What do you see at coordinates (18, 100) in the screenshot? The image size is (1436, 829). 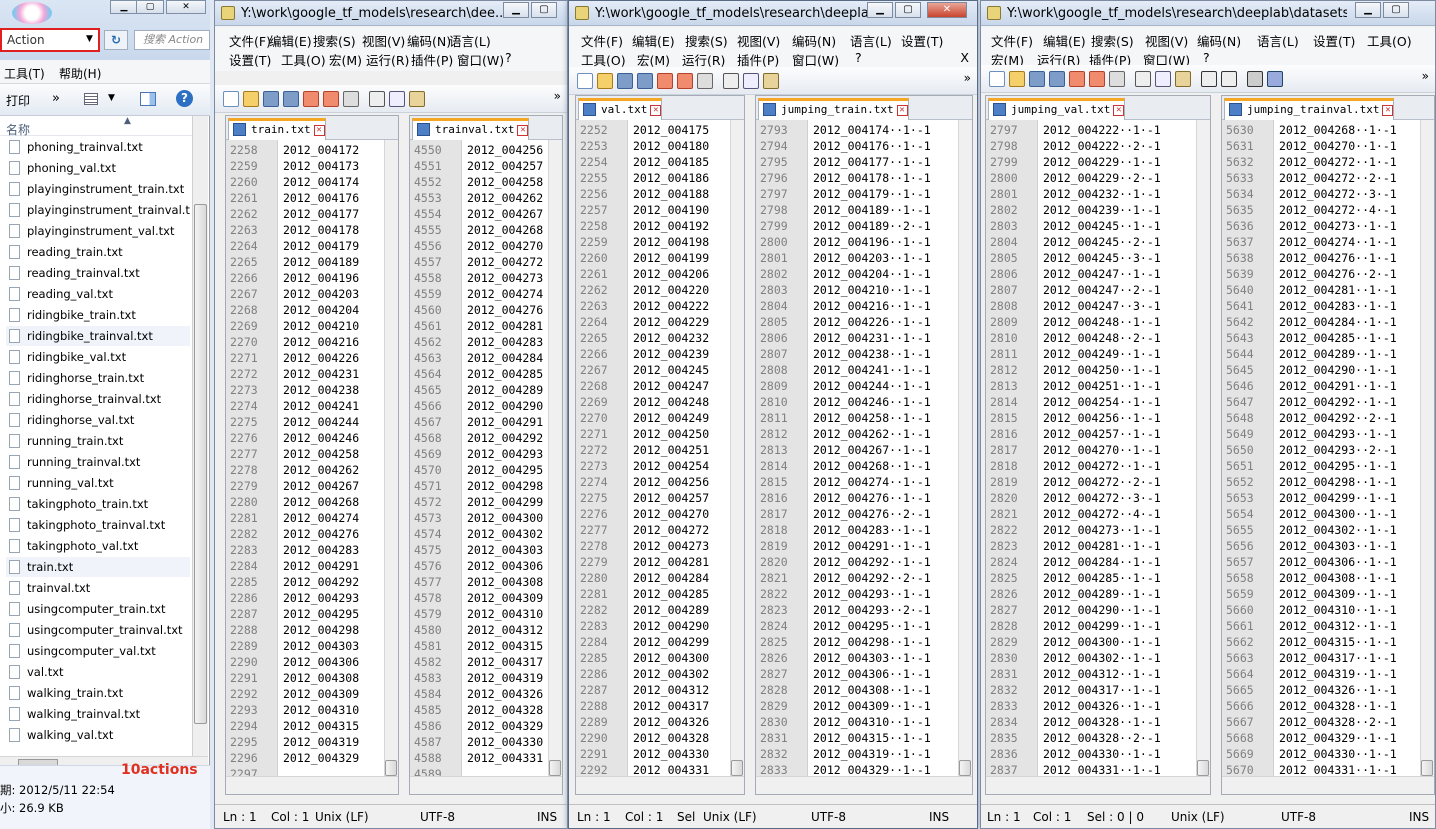 I see `print-button: 打印` at bounding box center [18, 100].